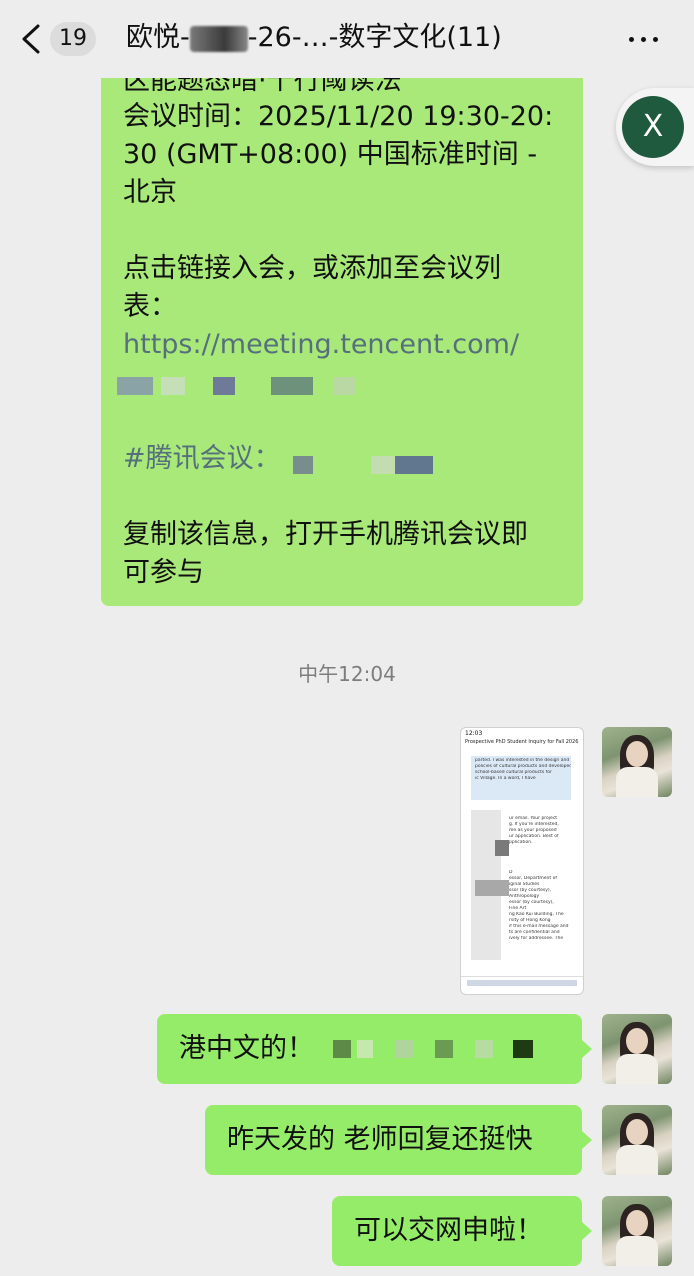 The image size is (694, 1276). What do you see at coordinates (163, 572) in the screenshot?
I see `message-line: 可参与` at bounding box center [163, 572].